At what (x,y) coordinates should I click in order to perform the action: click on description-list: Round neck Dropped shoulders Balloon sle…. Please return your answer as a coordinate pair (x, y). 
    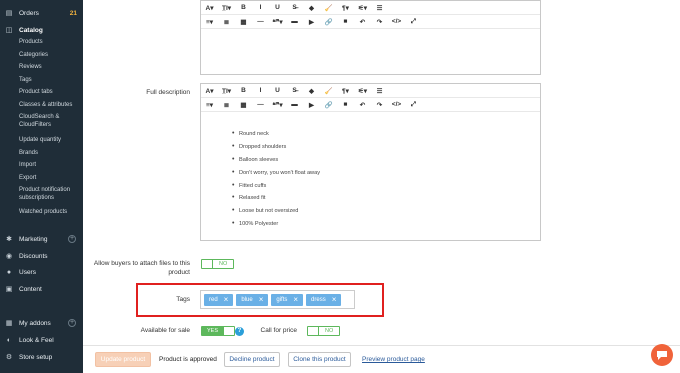
    Looking at the image, I should click on (276, 182).